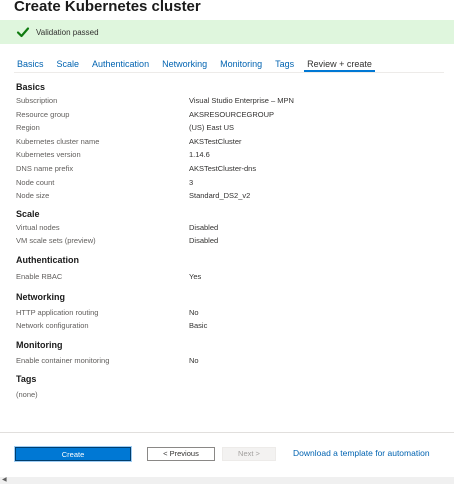 This screenshot has height=484, width=454. What do you see at coordinates (199, 155) in the screenshot?
I see `row-value: 1.14.6` at bounding box center [199, 155].